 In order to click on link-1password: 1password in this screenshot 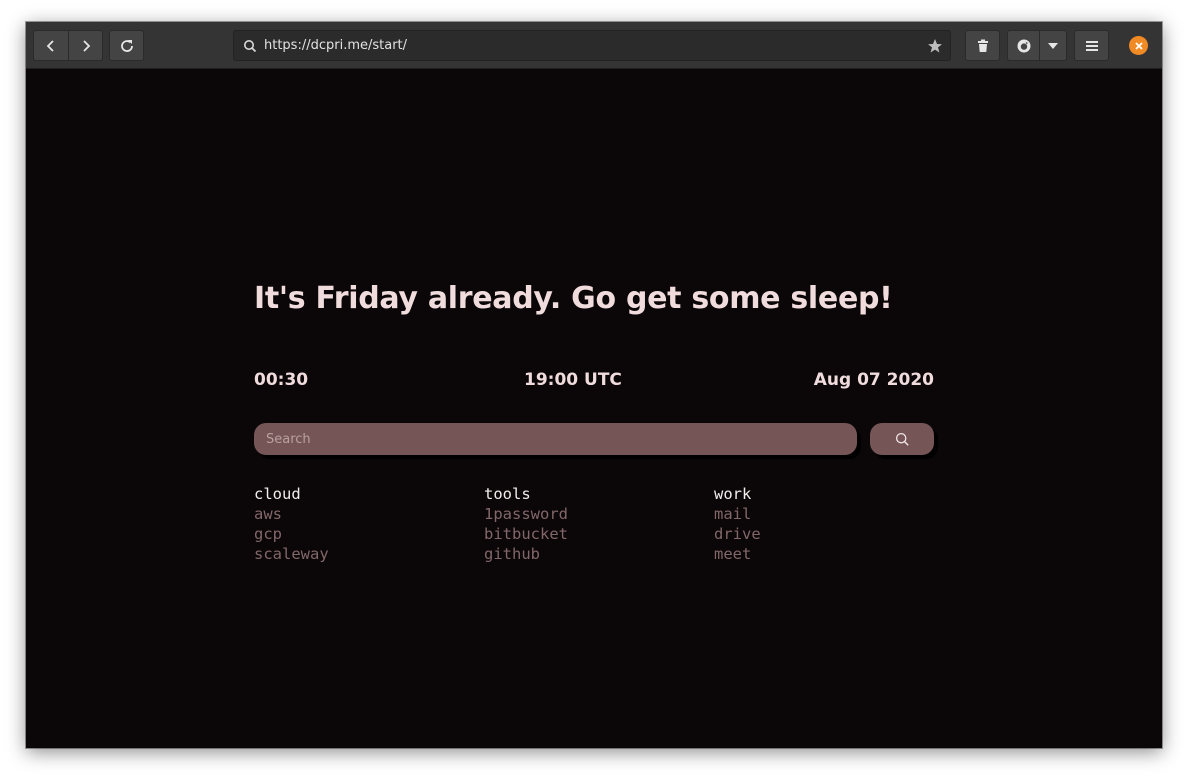, I will do `click(526, 514)`.